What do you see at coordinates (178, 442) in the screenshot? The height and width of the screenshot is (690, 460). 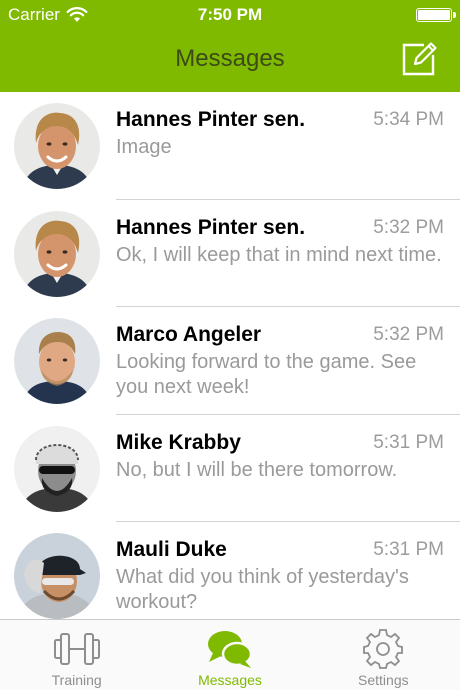 I see `sender-name: Mike Krabby` at bounding box center [178, 442].